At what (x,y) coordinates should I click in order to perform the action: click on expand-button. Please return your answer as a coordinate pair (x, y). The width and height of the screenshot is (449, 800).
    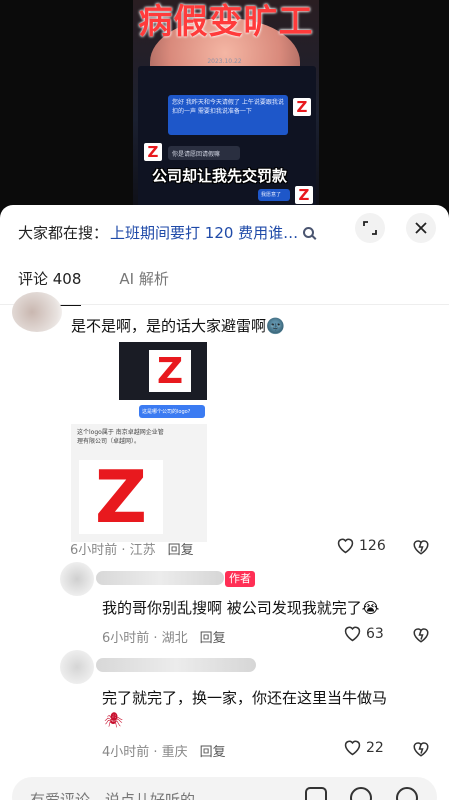
    Looking at the image, I should click on (370, 228).